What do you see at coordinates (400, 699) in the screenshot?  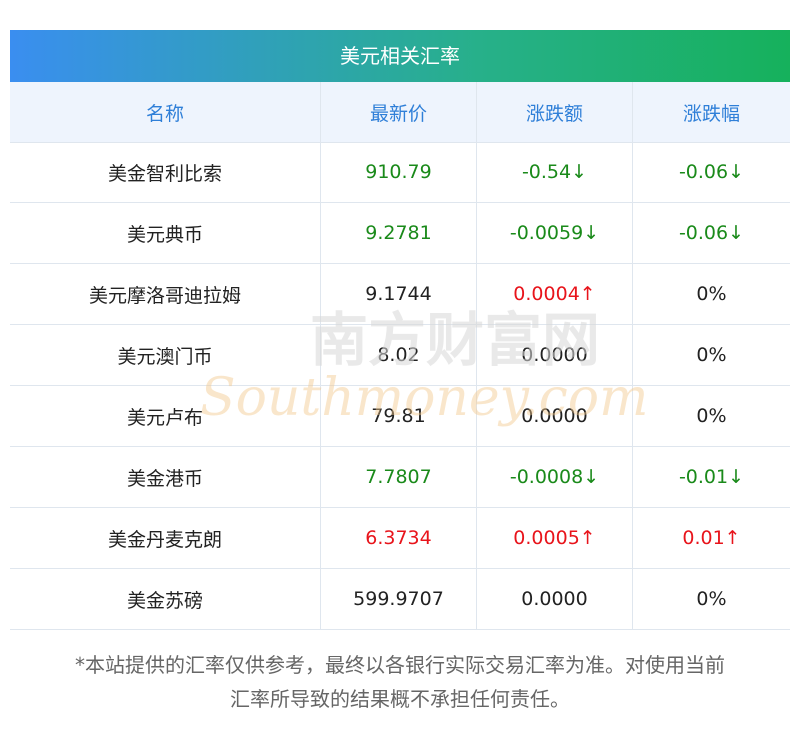 I see `disclaimer-line-2: 汇率所导致的结果概不承担任何责任。` at bounding box center [400, 699].